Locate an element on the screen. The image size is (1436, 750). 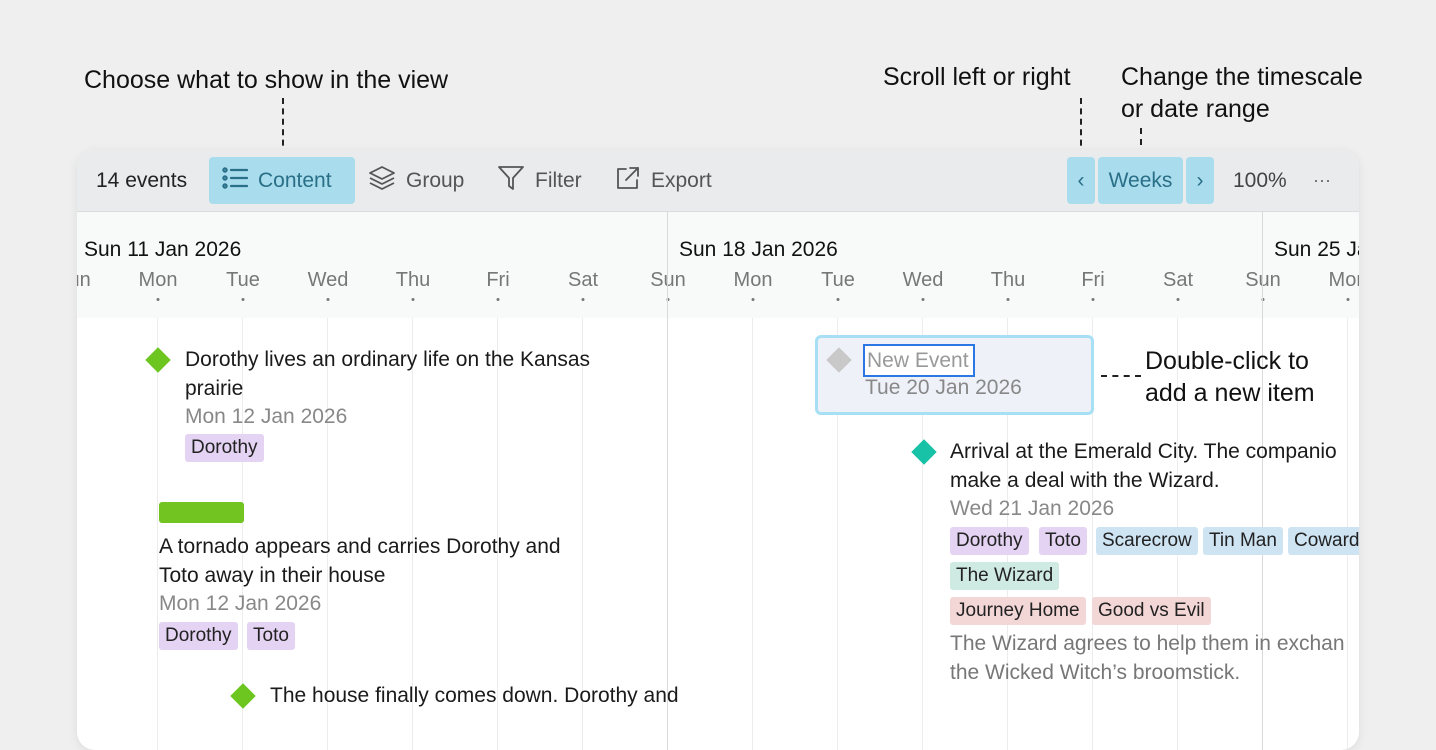
callout-dblclick-line2: add a new item is located at coordinates (1230, 393).